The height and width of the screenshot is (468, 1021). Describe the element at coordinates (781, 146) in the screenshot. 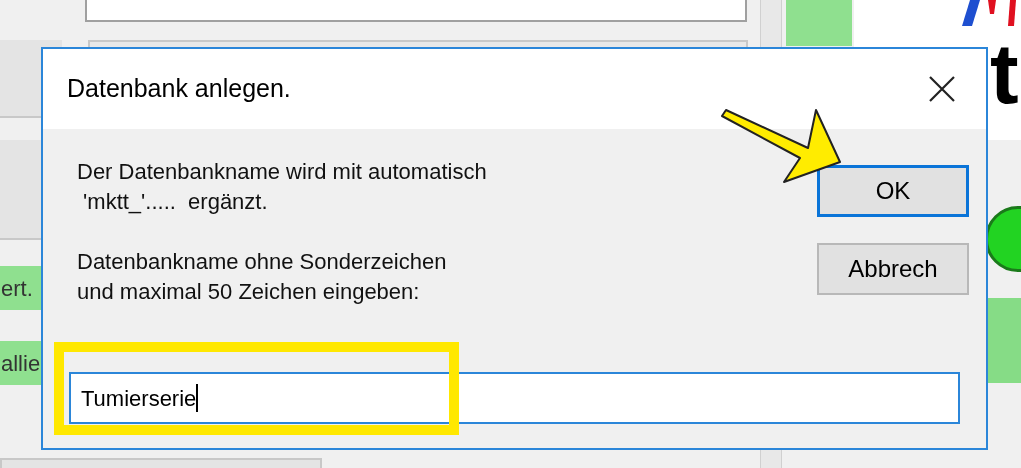

I see `arrow-icon` at that location.